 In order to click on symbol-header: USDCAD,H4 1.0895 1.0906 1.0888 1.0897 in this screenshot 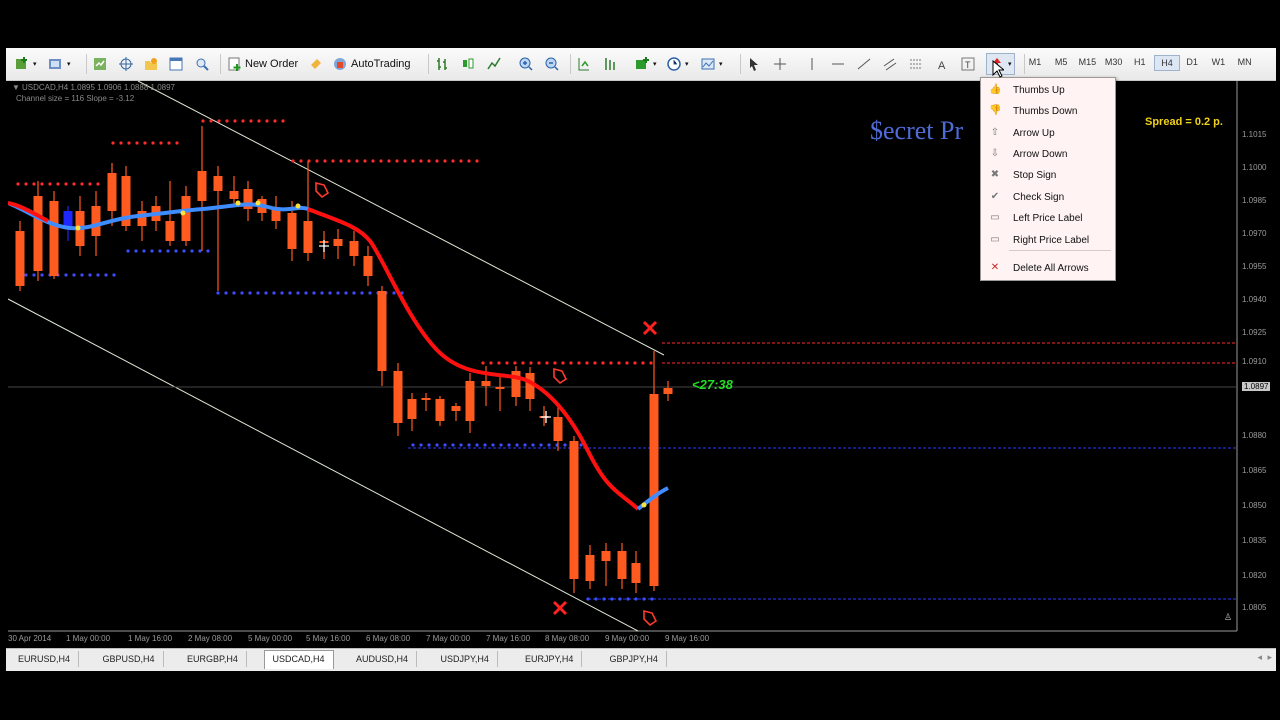, I will do `click(98, 87)`.